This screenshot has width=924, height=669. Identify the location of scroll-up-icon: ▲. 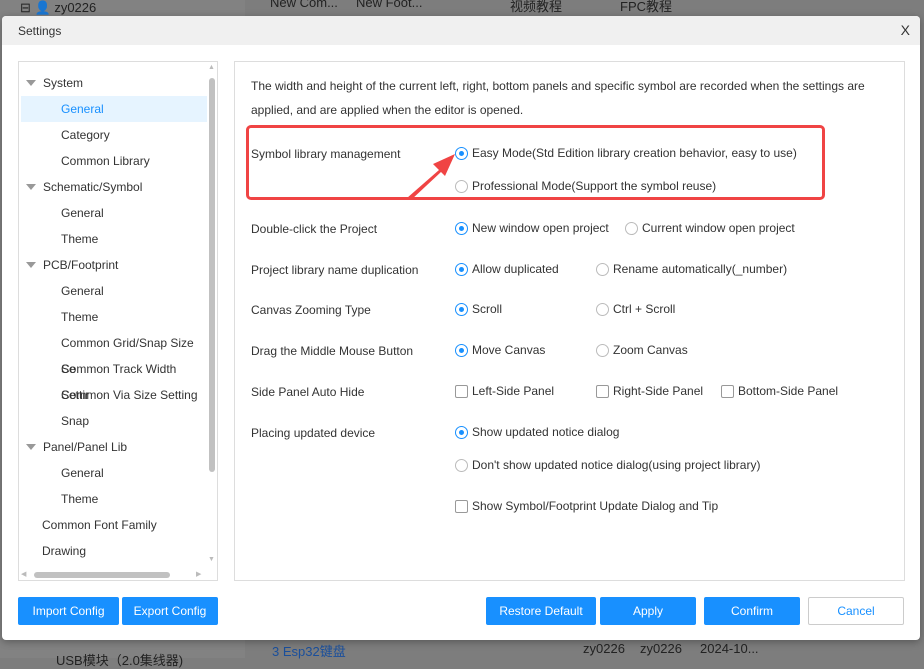
(211, 67).